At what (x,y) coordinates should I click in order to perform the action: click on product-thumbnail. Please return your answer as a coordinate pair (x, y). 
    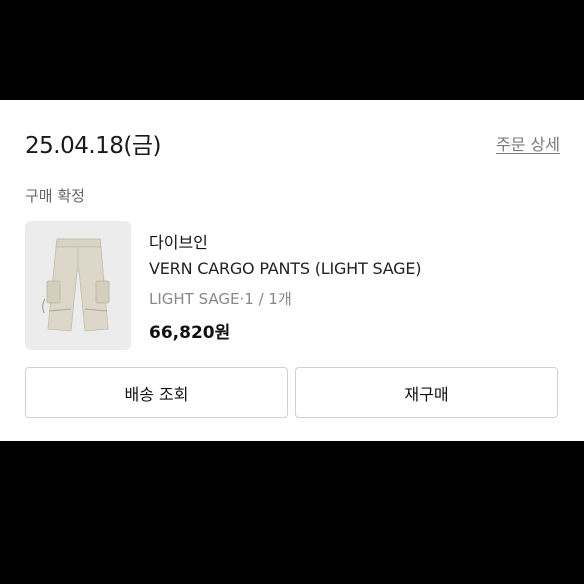
    Looking at the image, I should click on (78, 285).